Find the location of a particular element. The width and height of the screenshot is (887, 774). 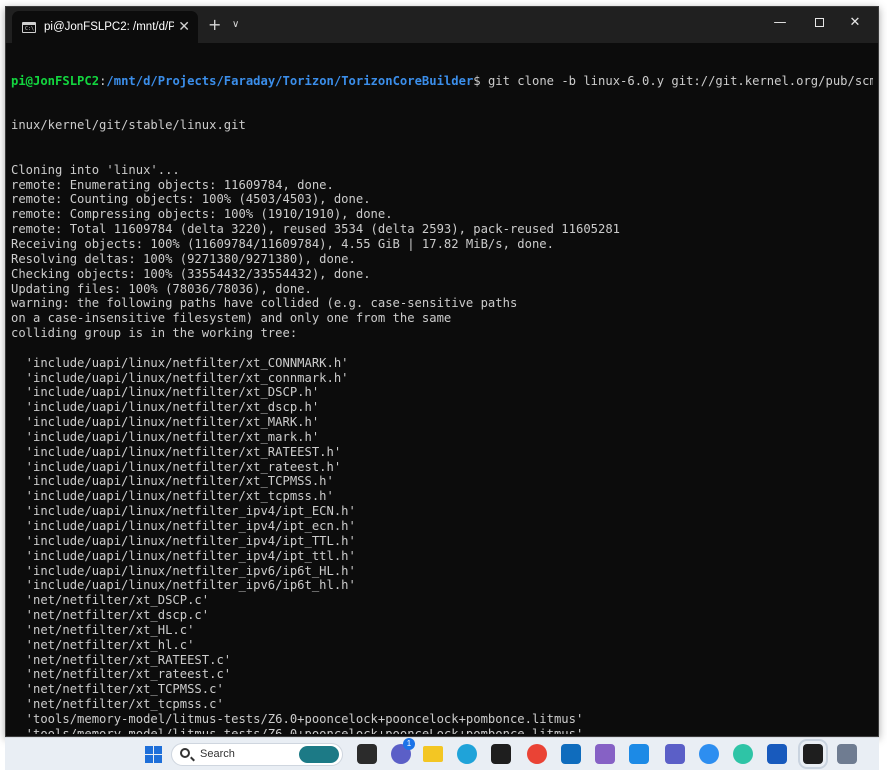

word-icon is located at coordinates (777, 754).